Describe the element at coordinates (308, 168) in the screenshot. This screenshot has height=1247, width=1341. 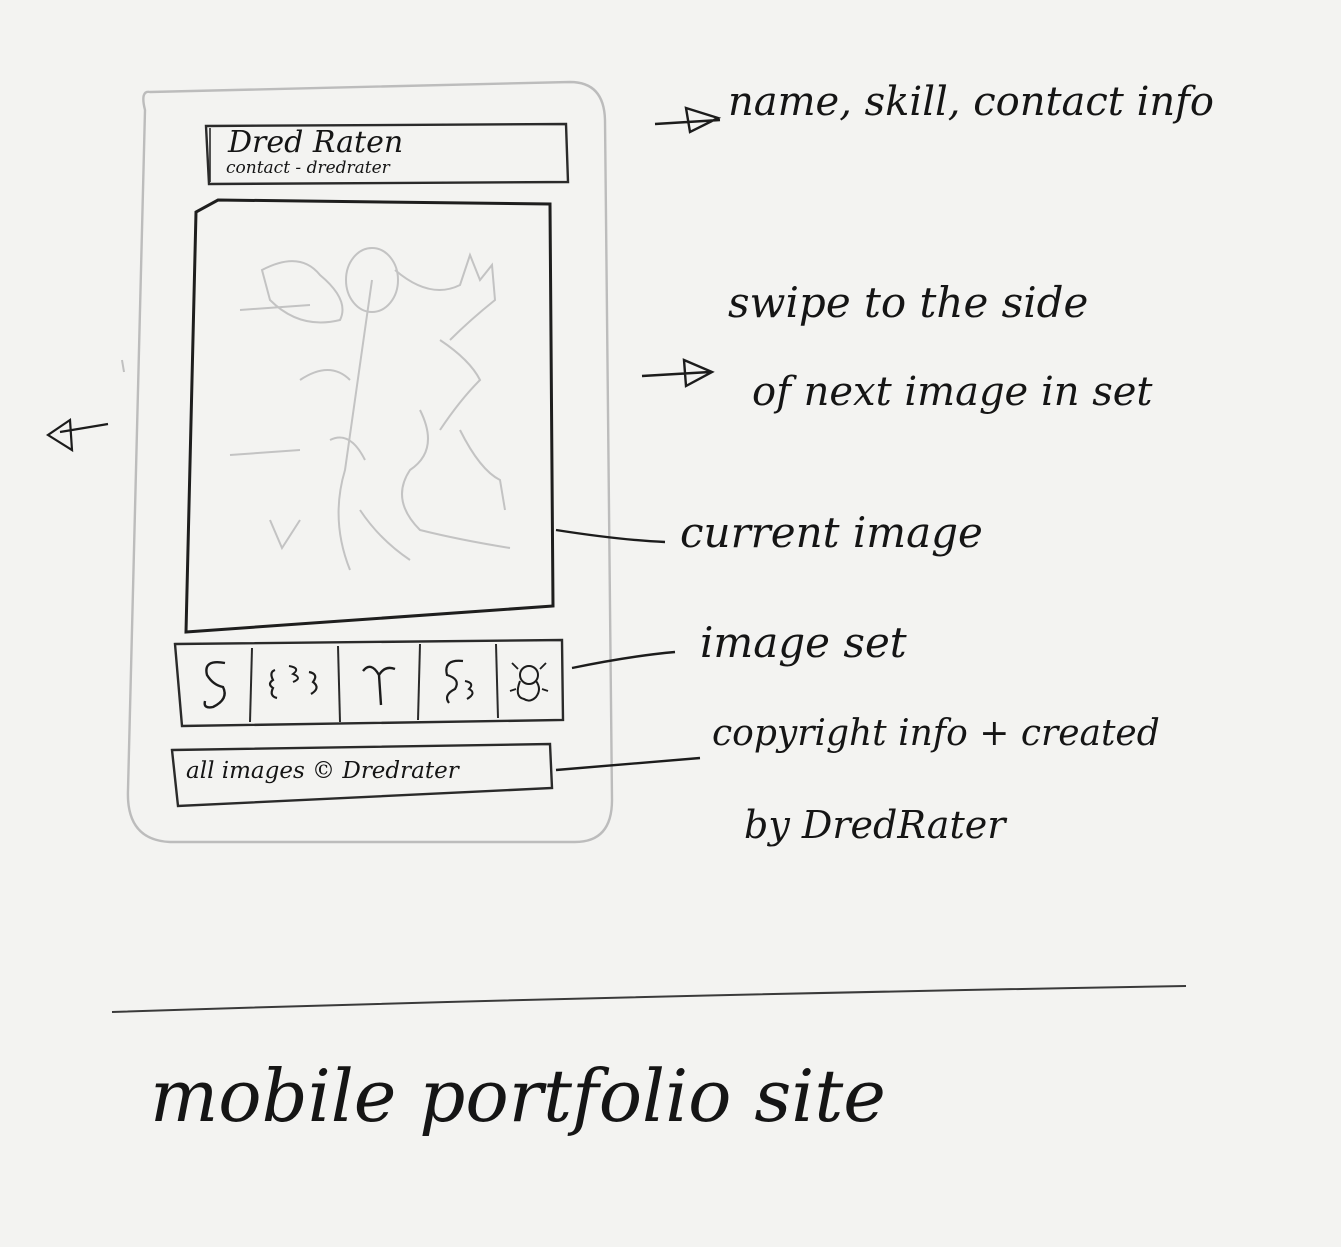
I see `artist-contact: contact - dredrater` at that location.